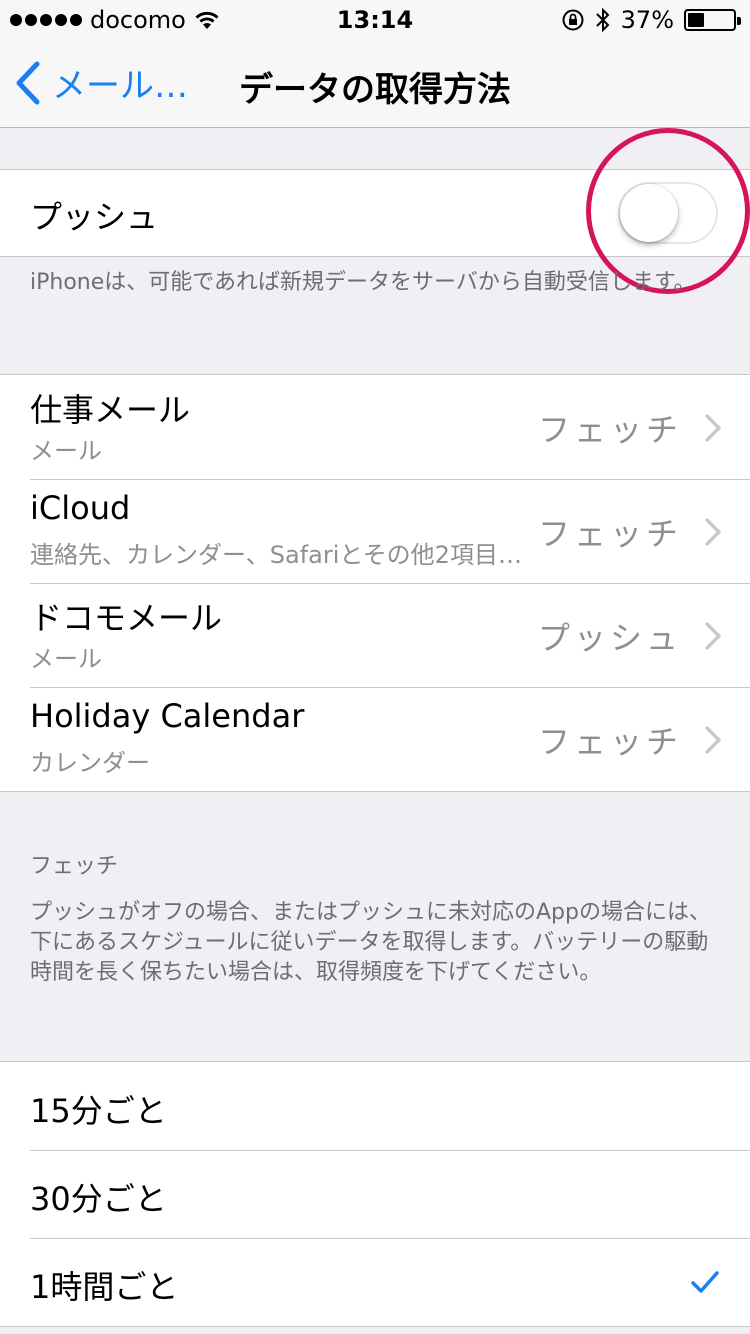 The width and height of the screenshot is (750, 1334). Describe the element at coordinates (602, 20) in the screenshot. I see `bluetooth-icon` at that location.